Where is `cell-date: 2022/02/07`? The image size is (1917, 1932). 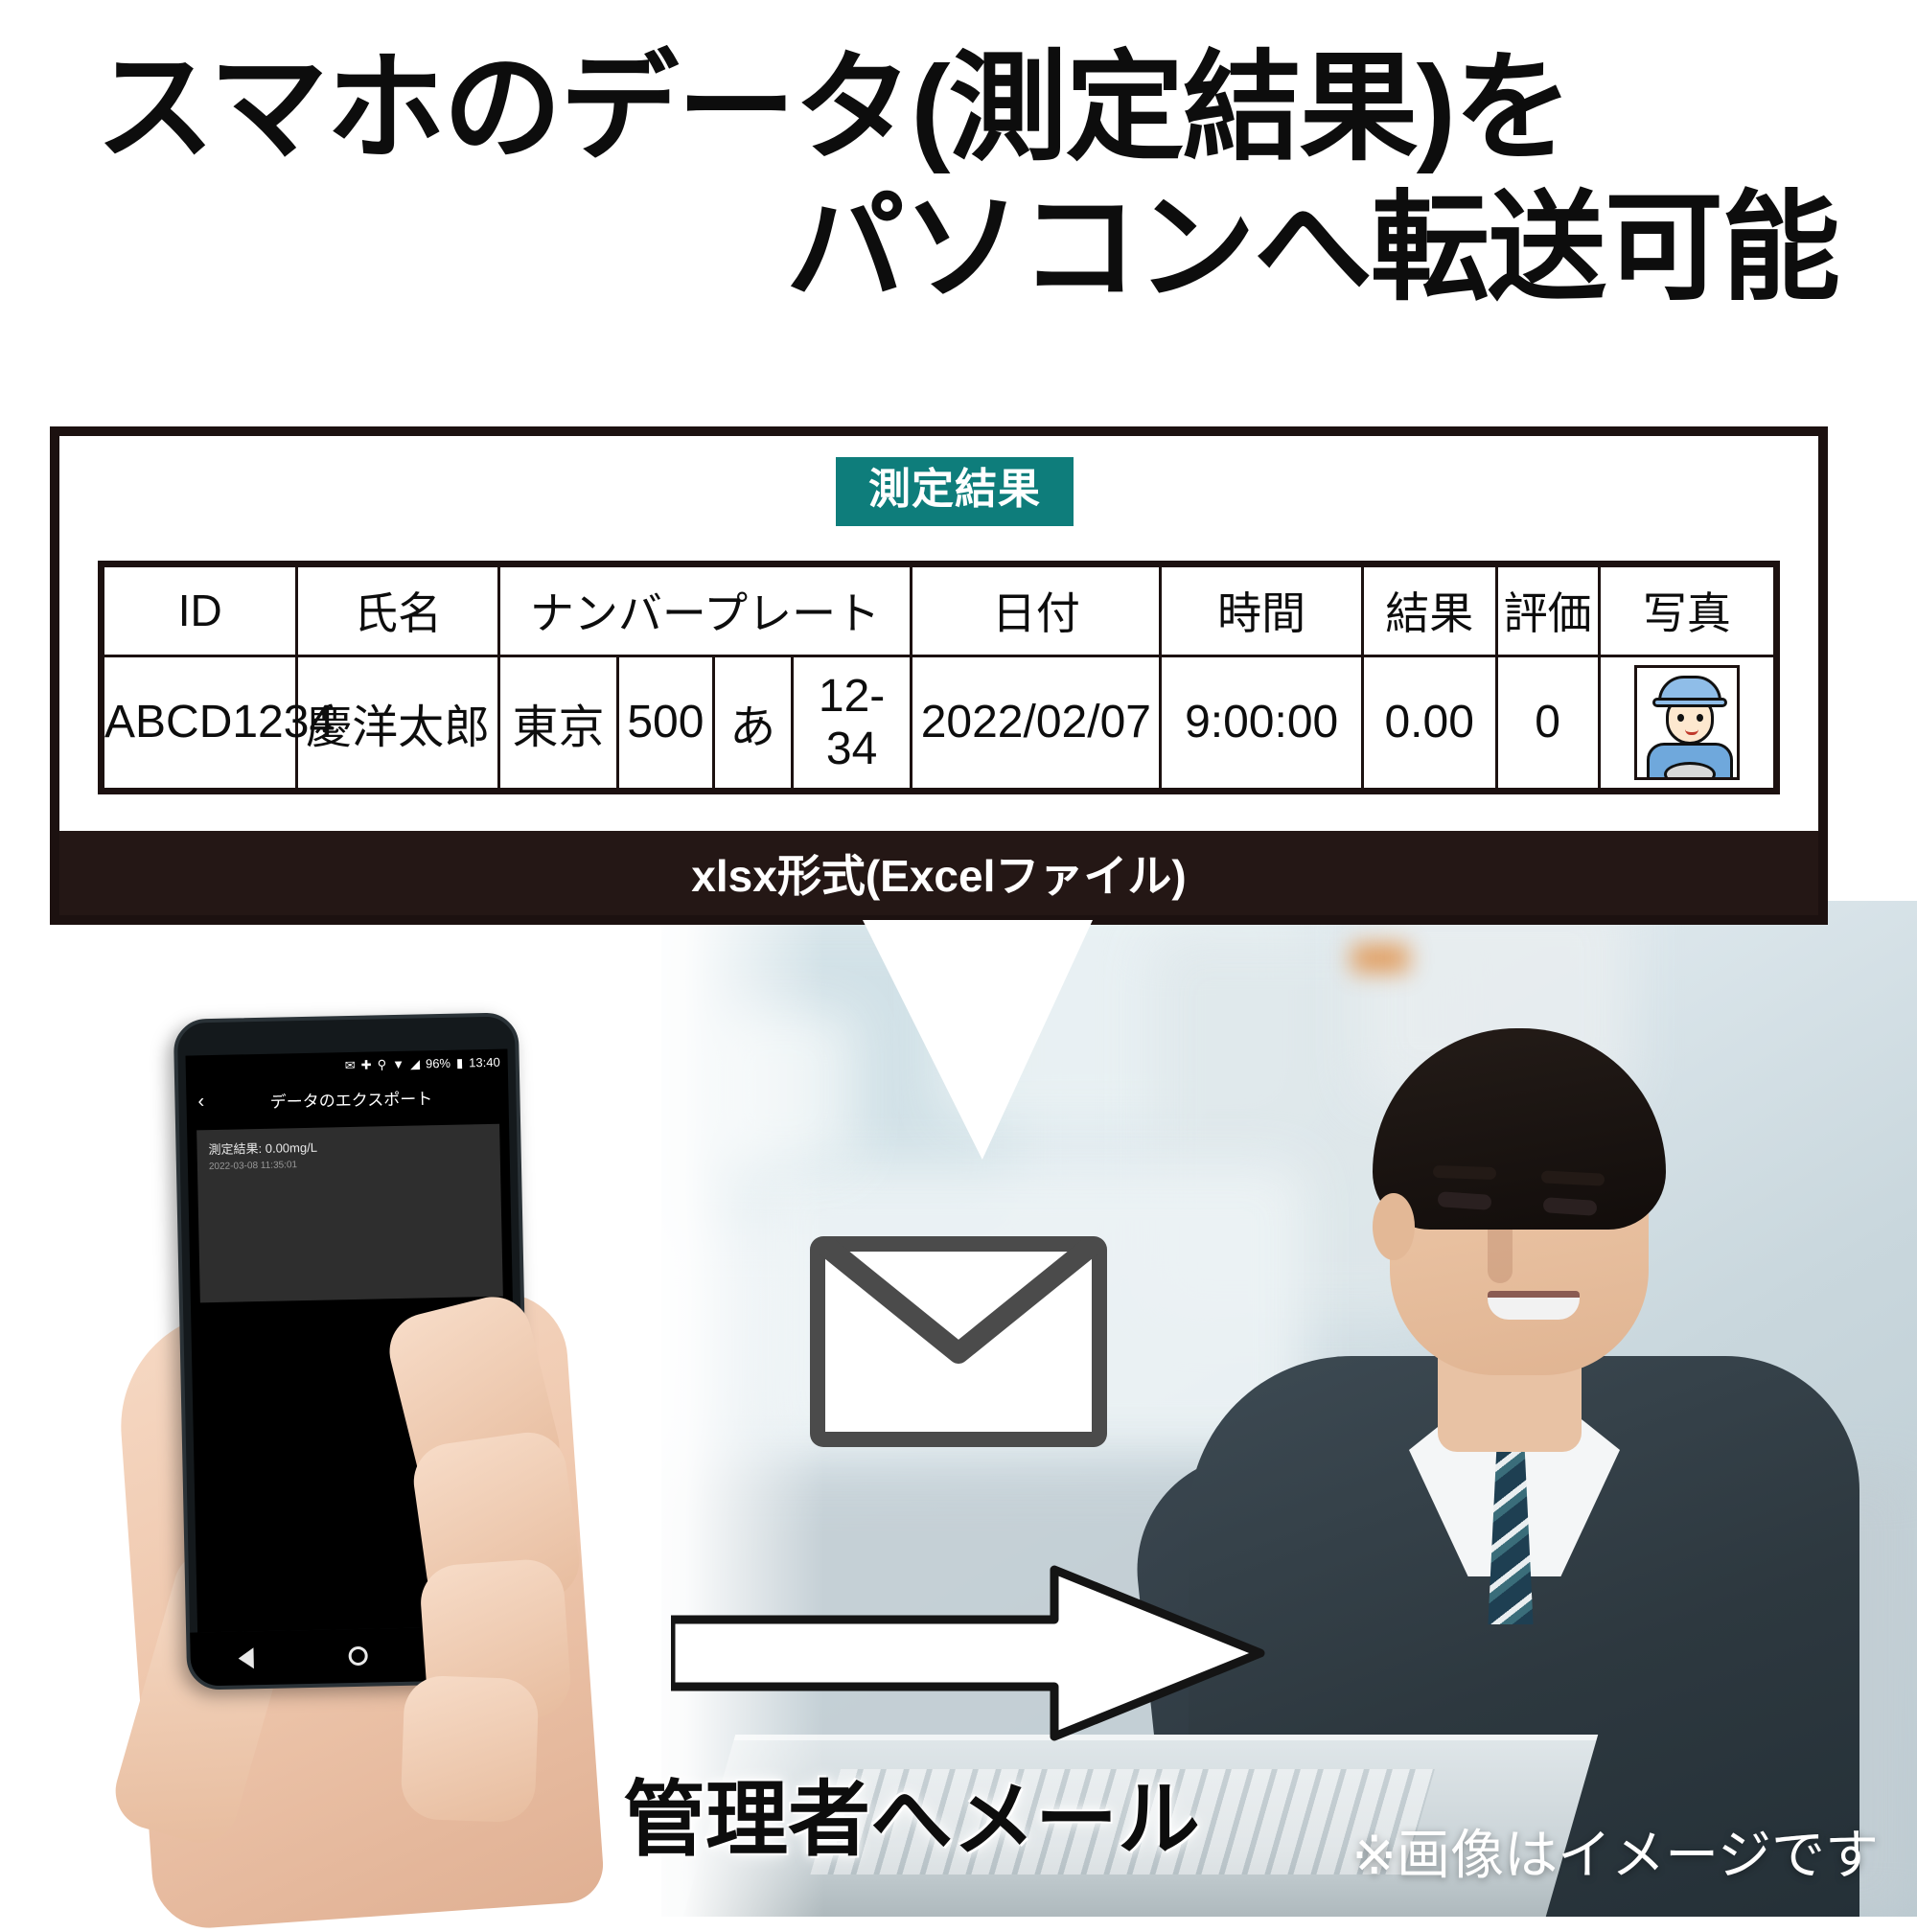 cell-date: 2022/02/07 is located at coordinates (1036, 721).